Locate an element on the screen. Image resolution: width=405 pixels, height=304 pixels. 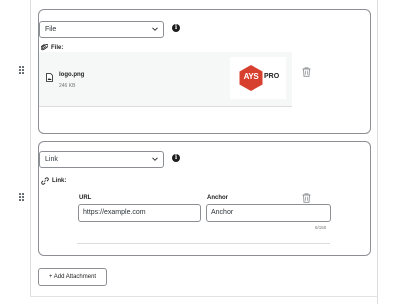
link-section-label: Link: is located at coordinates (53, 181).